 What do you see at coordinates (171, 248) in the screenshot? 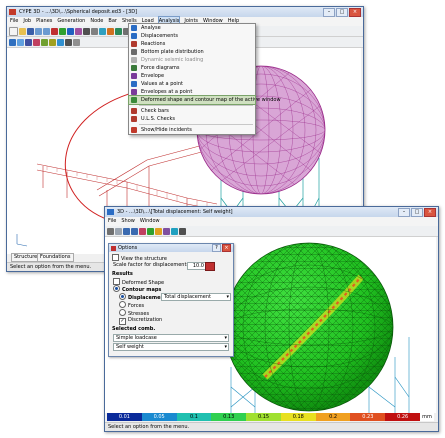
I see `options-dialog-titlebar: Options ? ×` at bounding box center [171, 248].